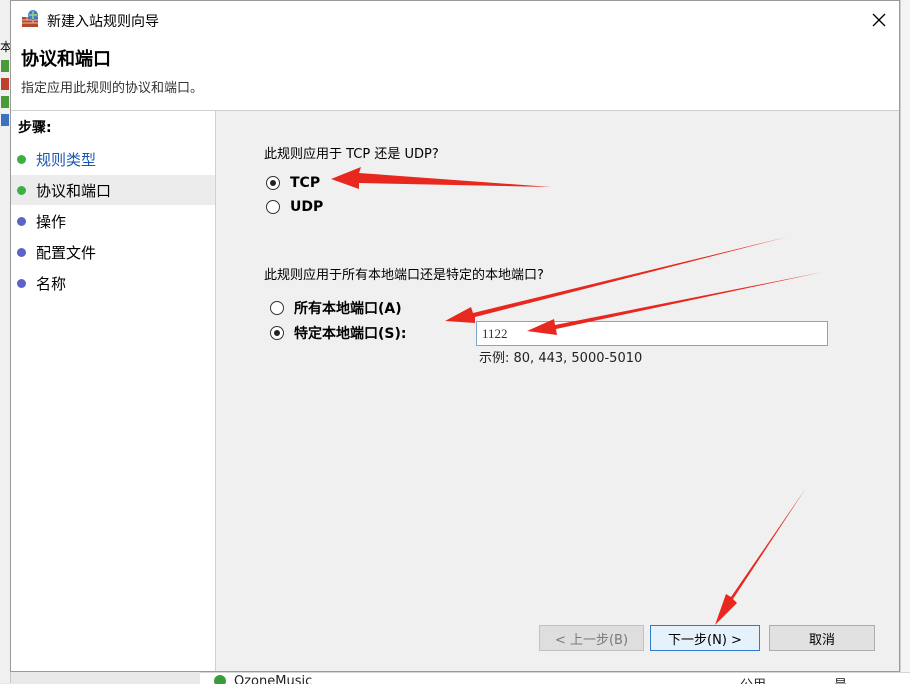 The image size is (910, 684). I want to click on radio-udp-label: UDP, so click(307, 207).